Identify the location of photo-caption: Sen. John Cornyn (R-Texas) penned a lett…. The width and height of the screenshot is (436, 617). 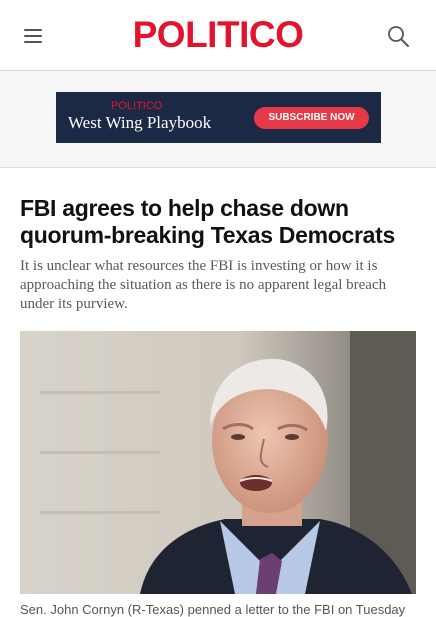
(213, 609).